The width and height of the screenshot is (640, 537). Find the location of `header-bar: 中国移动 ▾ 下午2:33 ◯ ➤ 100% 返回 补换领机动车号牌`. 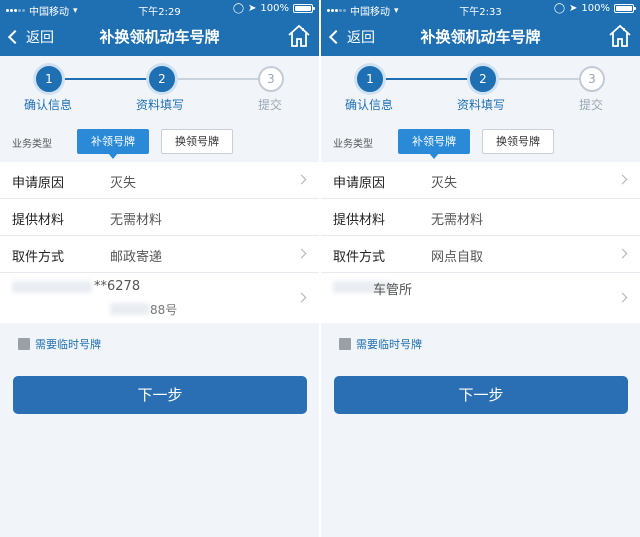

header-bar: 中国移动 ▾ 下午2:33 ◯ ➤ 100% 返回 补换领机动车号牌 is located at coordinates (480, 28).